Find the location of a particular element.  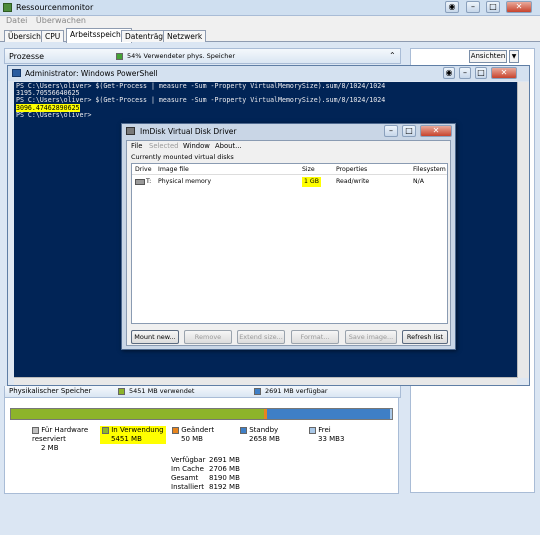

in-use-label: In Verwendung is located at coordinates (137, 430).